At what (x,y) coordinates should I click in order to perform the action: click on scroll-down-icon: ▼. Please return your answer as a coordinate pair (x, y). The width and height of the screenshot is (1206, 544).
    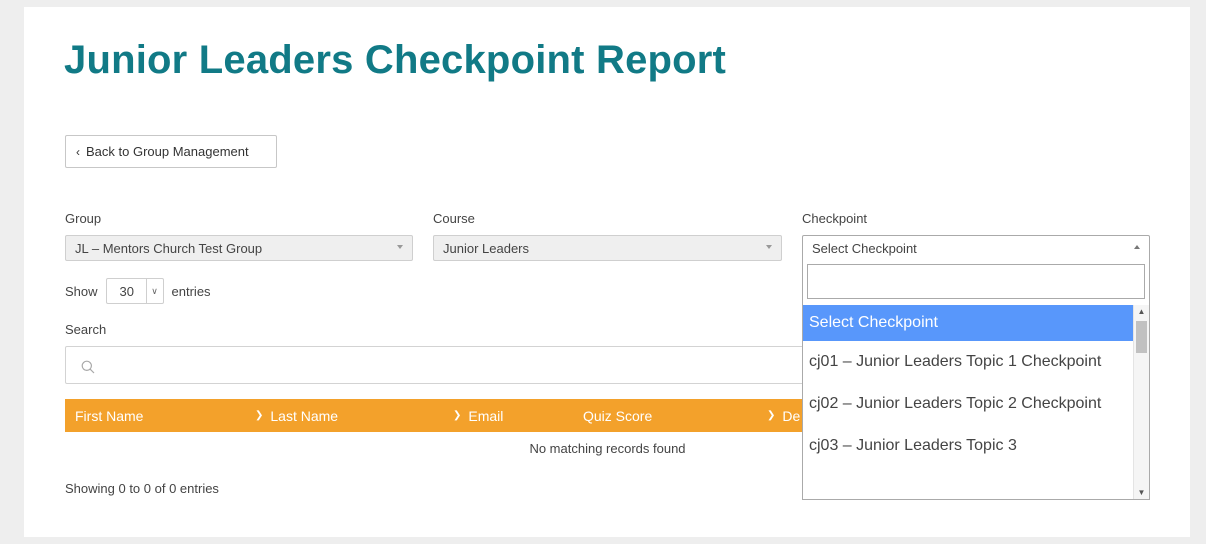
    Looking at the image, I should click on (1141, 492).